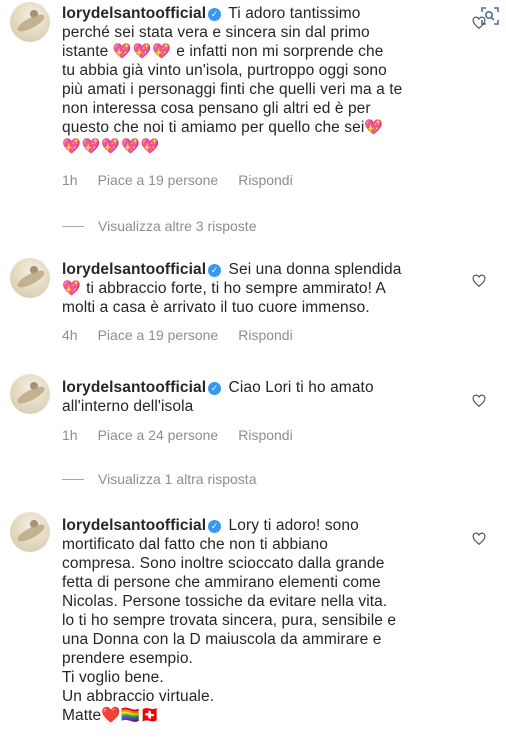 The width and height of the screenshot is (506, 741). I want to click on view-replies-button: Visualizza altre 3 risposte, so click(159, 226).